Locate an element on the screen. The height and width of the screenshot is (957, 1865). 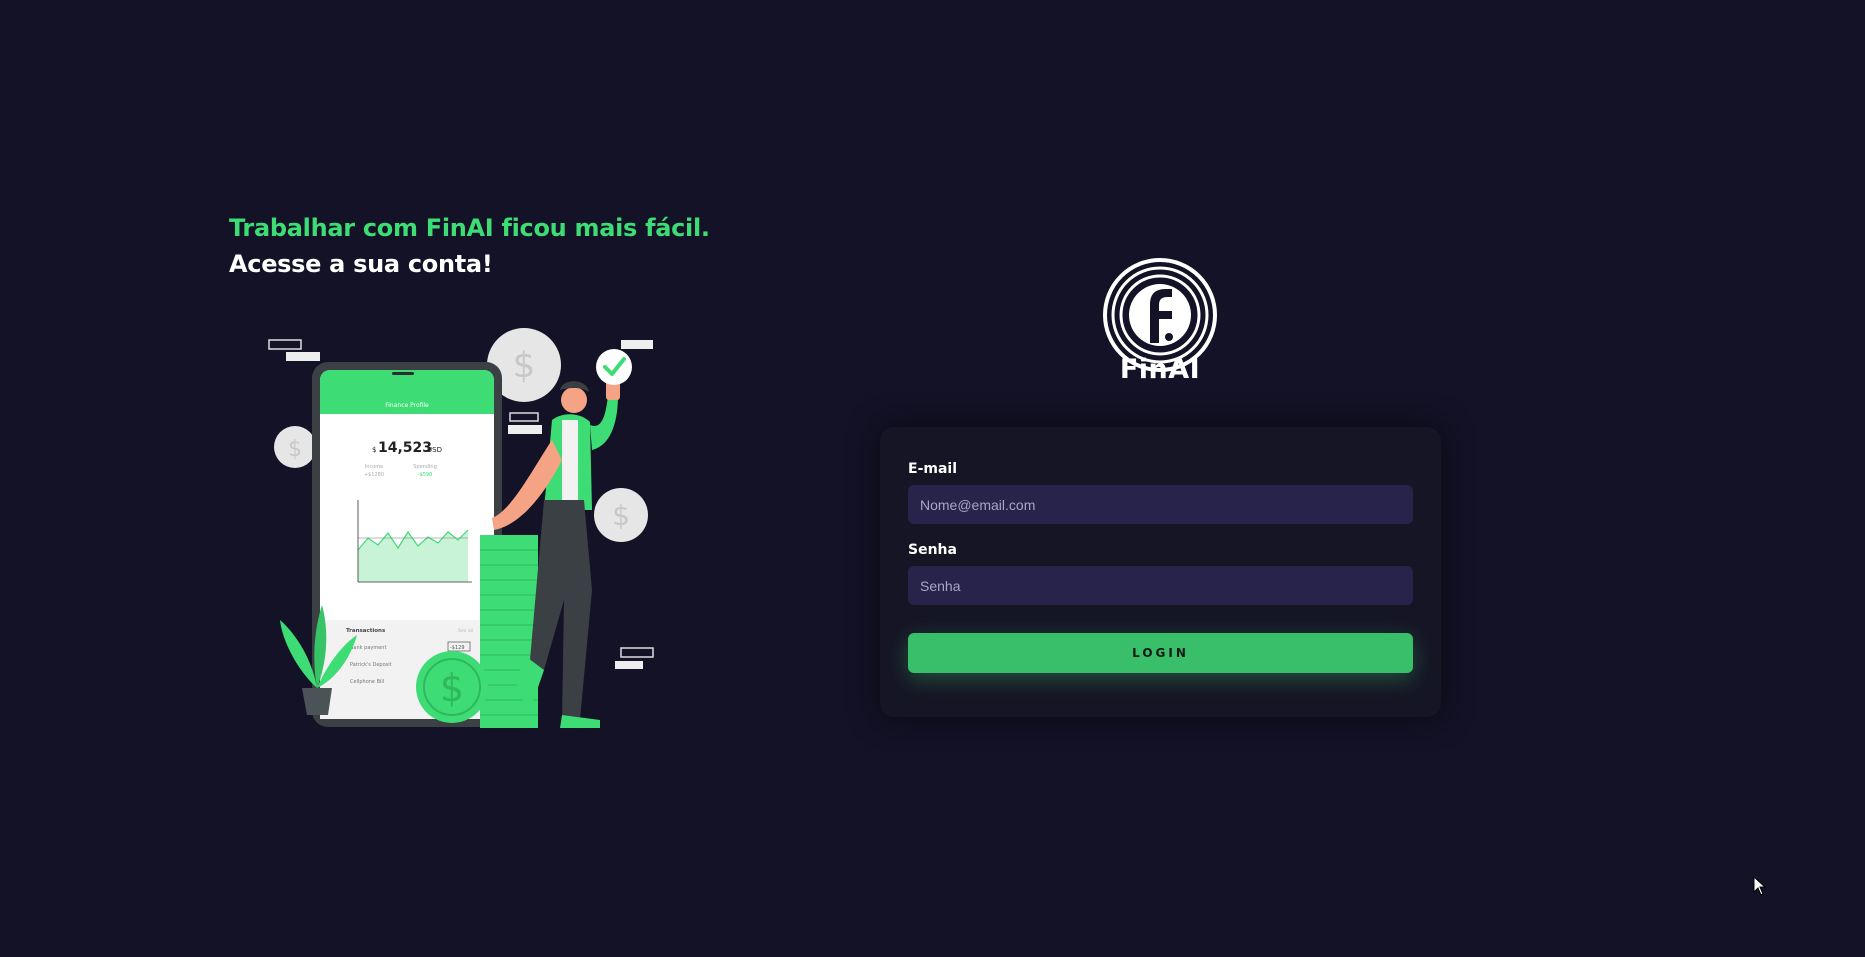
svg-text: -$590 is located at coordinates (425, 475).